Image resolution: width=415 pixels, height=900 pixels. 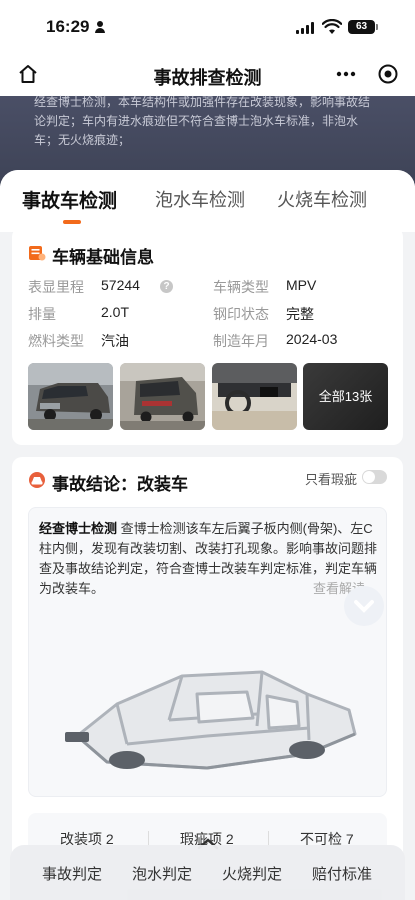 I want to click on car-photo-interior, so click(x=254, y=396).